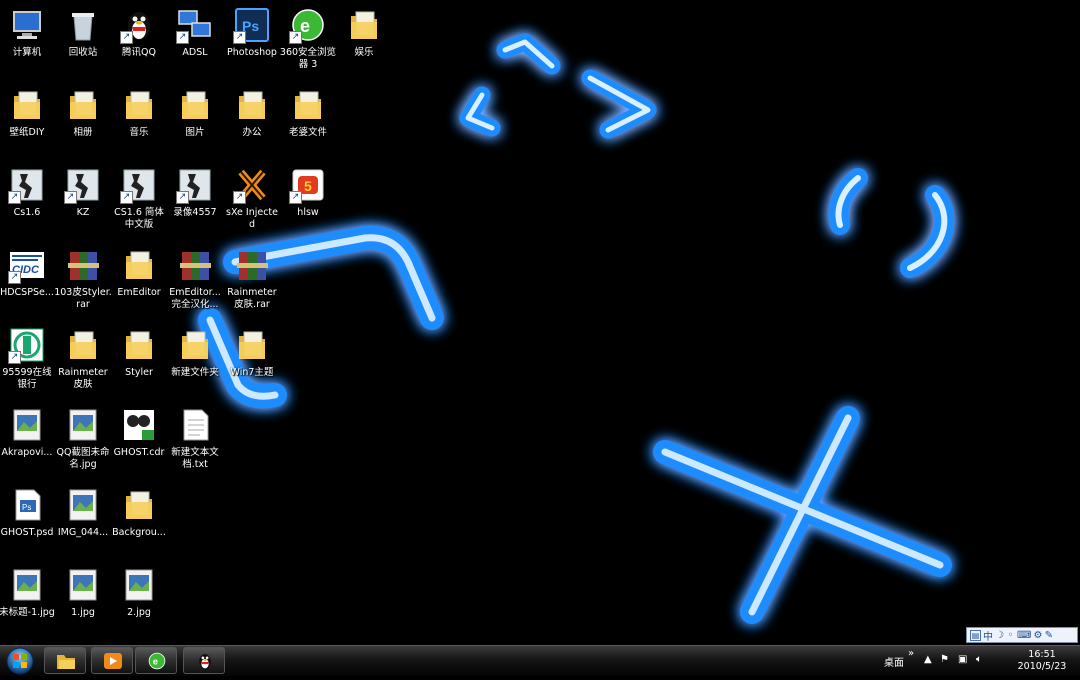 This screenshot has height=680, width=1080. I want to click on text-file-icon, so click(195, 425).